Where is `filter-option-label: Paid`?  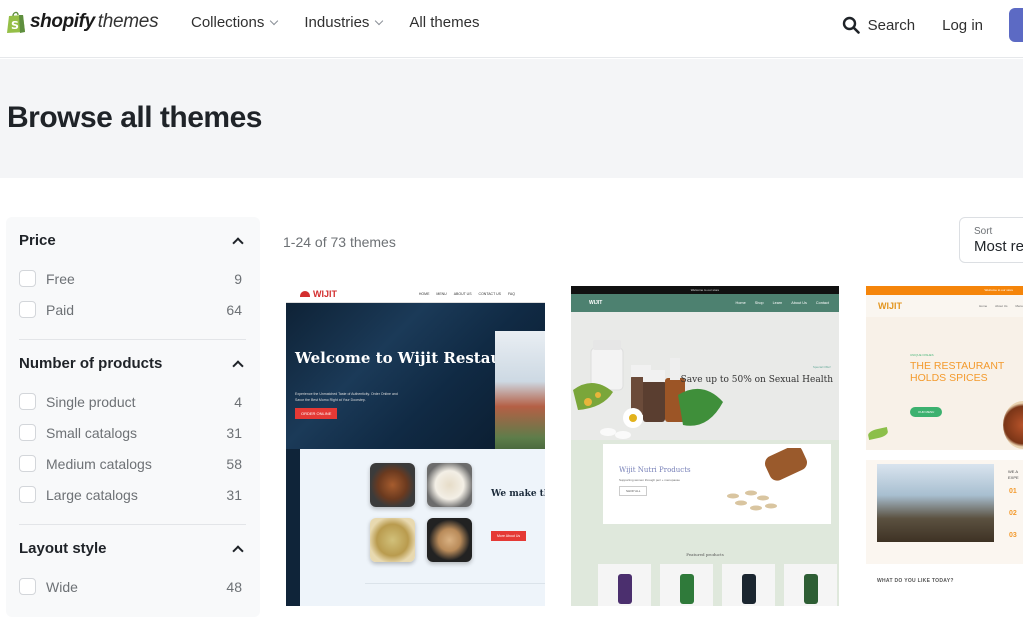
filter-option-label: Paid is located at coordinates (60, 309).